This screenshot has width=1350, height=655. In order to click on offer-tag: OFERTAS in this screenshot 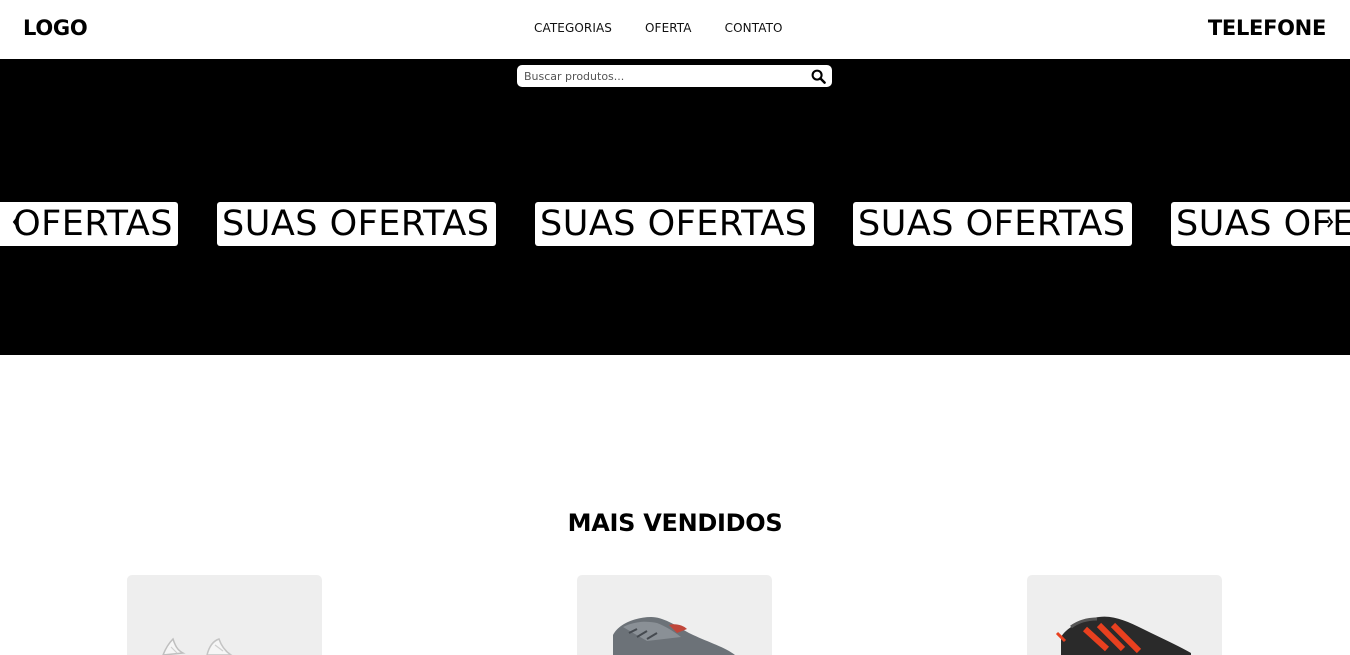, I will do `click(89, 224)`.